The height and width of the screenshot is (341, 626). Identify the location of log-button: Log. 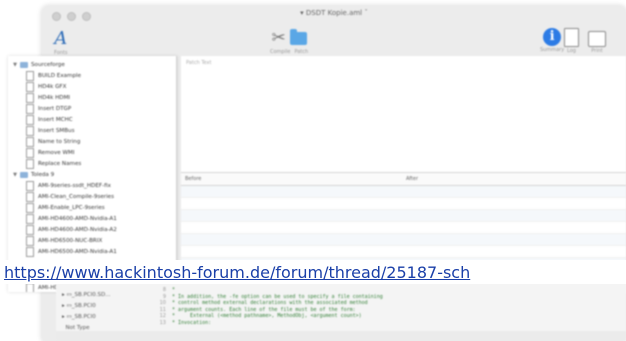
(571, 41).